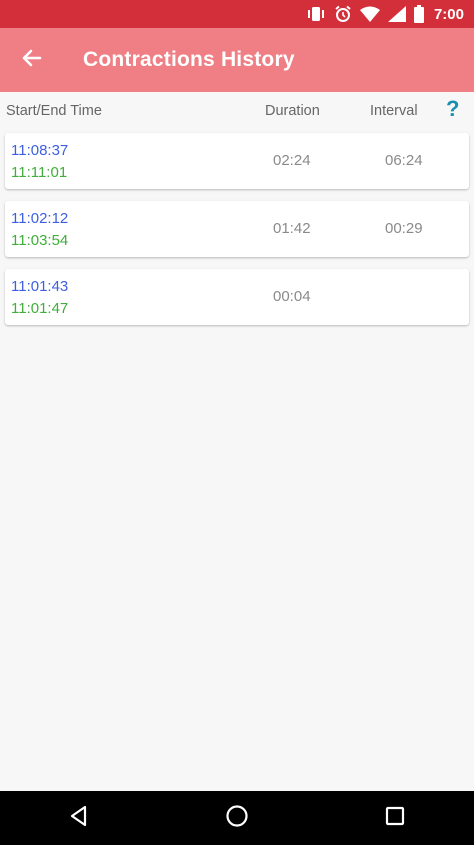 The width and height of the screenshot is (474, 845). I want to click on status-time: 7:00, so click(448, 14).